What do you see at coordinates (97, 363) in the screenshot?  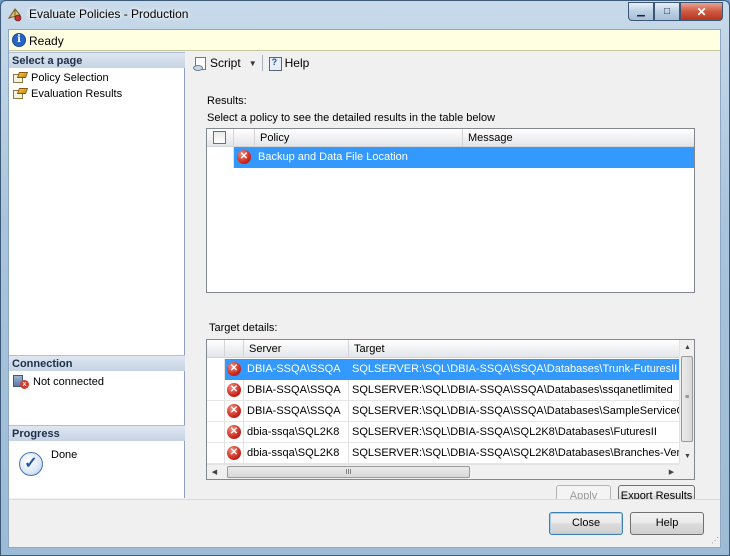 I see `connection-header: Connection` at bounding box center [97, 363].